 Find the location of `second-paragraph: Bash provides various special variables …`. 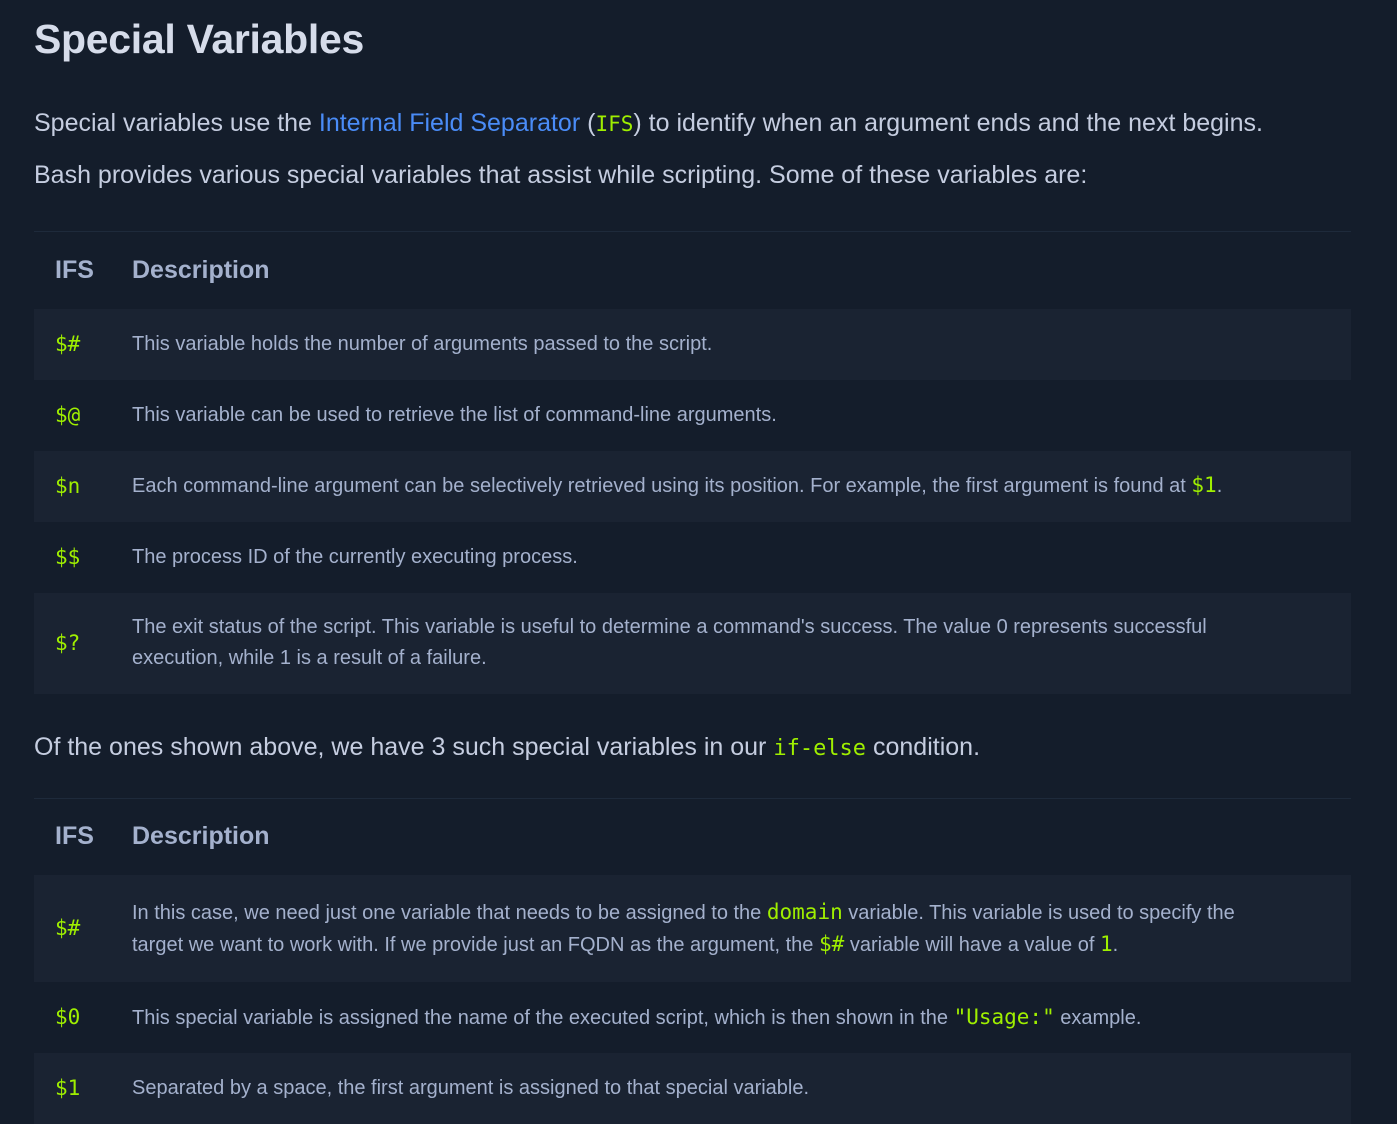

second-paragraph: Bash provides various special variables … is located at coordinates (561, 175).